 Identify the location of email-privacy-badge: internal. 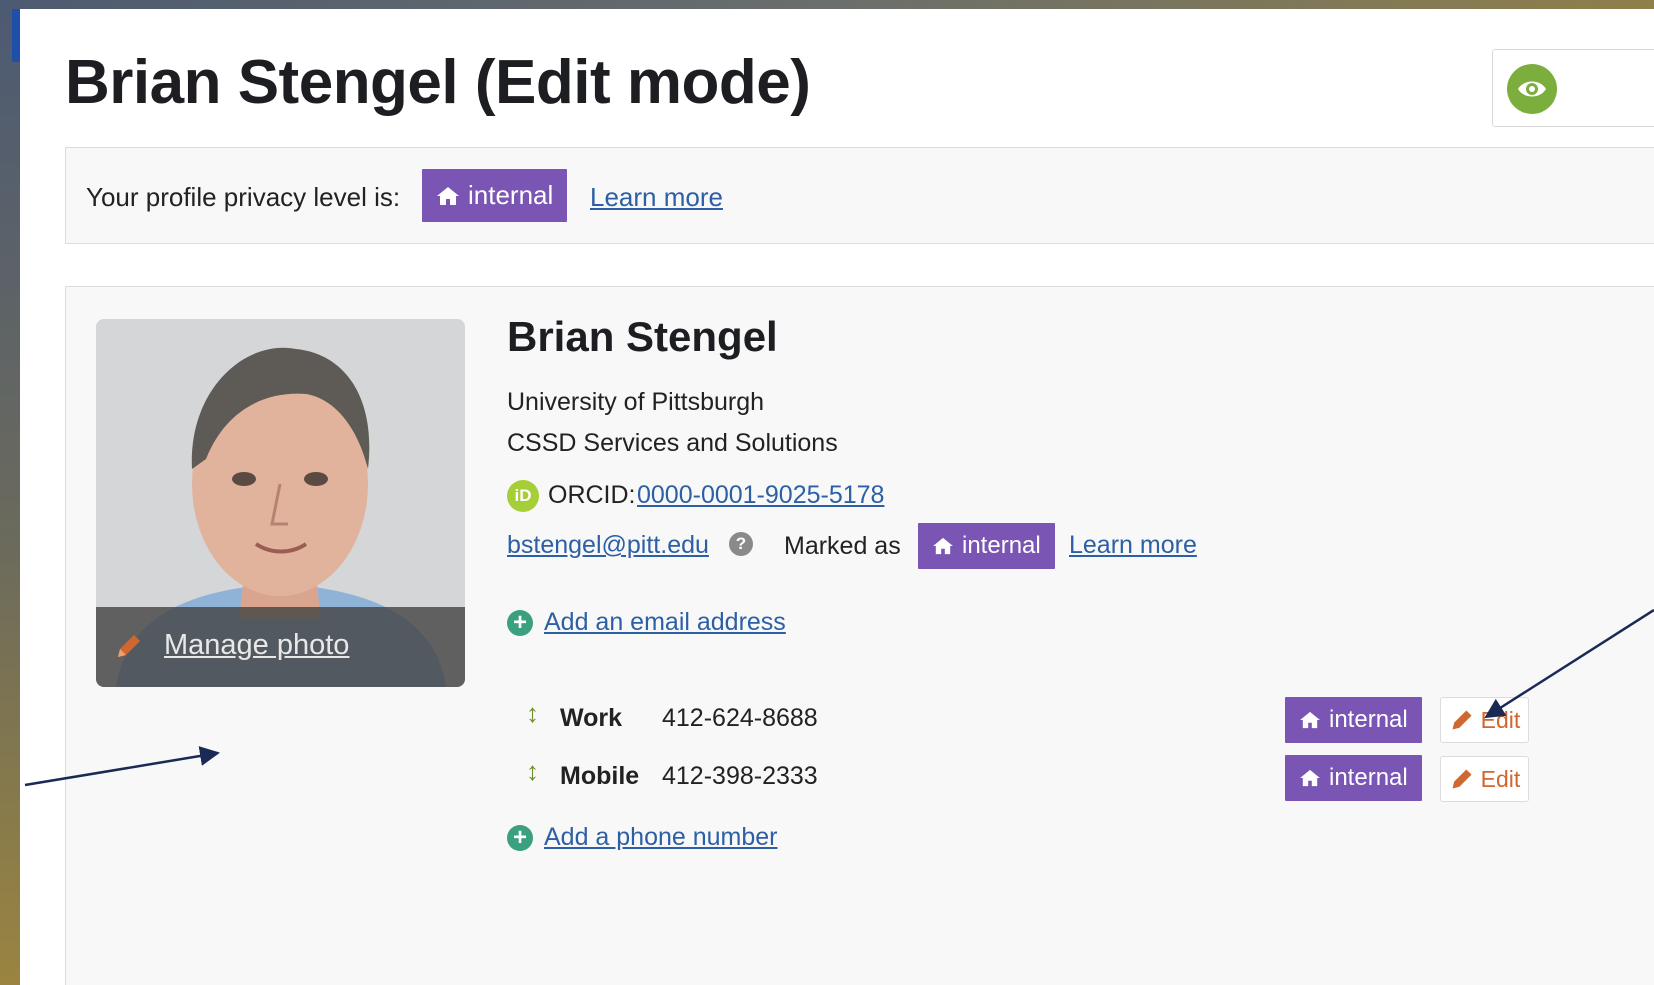
(986, 546).